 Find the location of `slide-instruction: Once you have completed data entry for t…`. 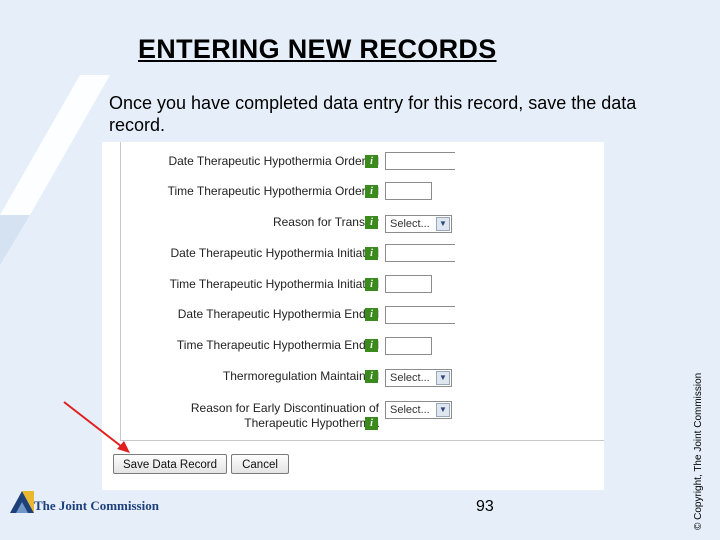

slide-instruction: Once you have completed data entry for t… is located at coordinates (373, 114).